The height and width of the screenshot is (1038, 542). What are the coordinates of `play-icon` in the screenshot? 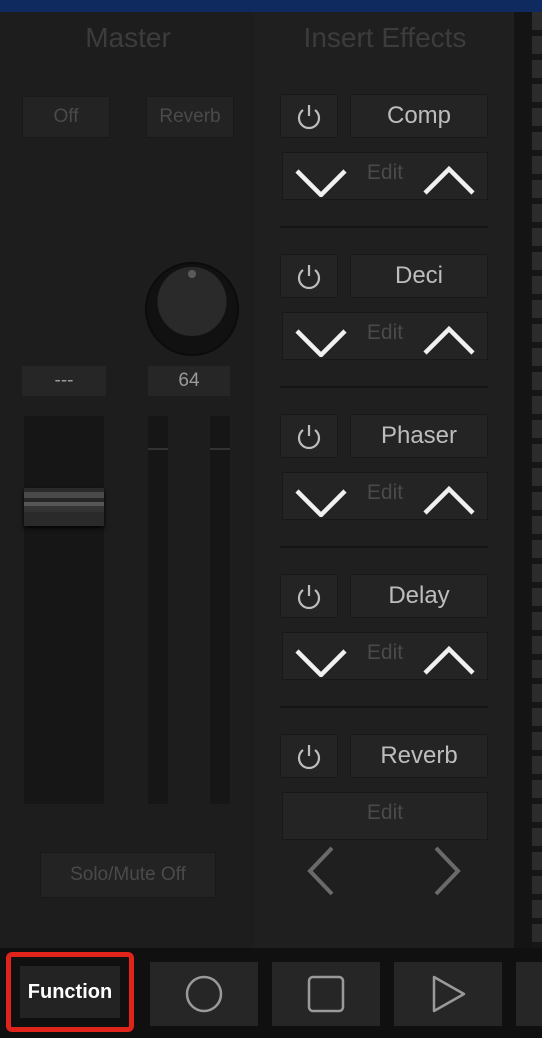 It's located at (449, 994).